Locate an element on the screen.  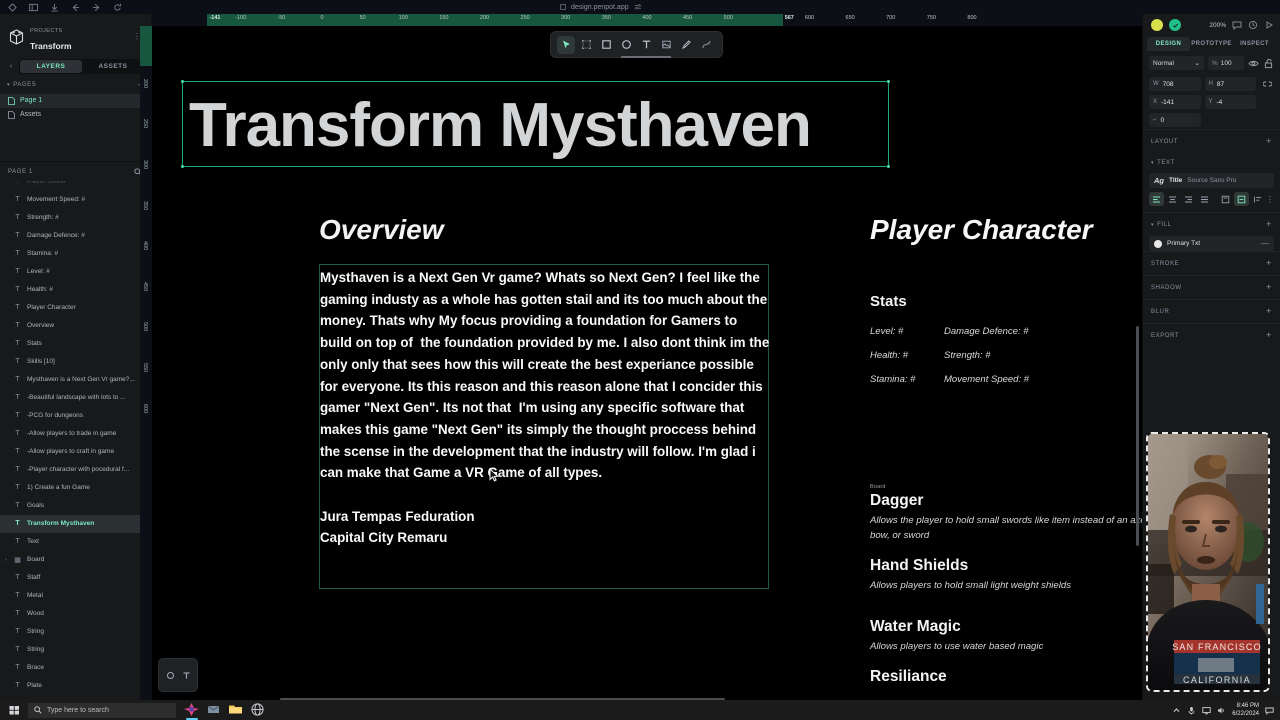
download-icon is located at coordinates (54, 7).